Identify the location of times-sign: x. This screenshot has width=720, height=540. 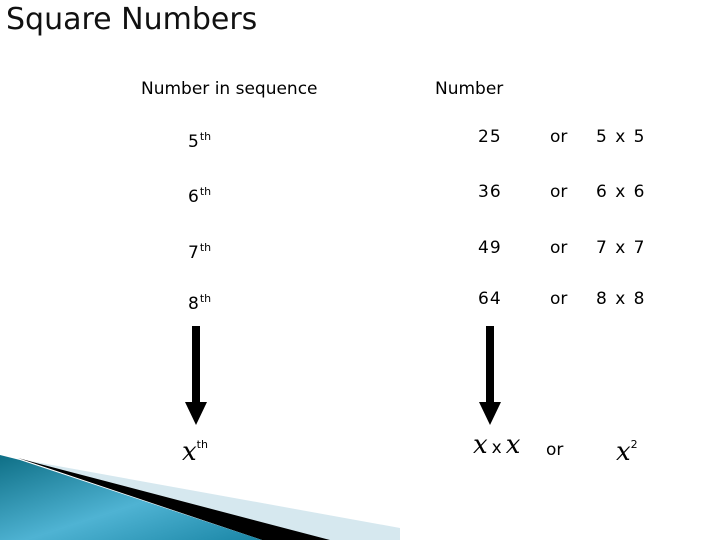
(496, 448).